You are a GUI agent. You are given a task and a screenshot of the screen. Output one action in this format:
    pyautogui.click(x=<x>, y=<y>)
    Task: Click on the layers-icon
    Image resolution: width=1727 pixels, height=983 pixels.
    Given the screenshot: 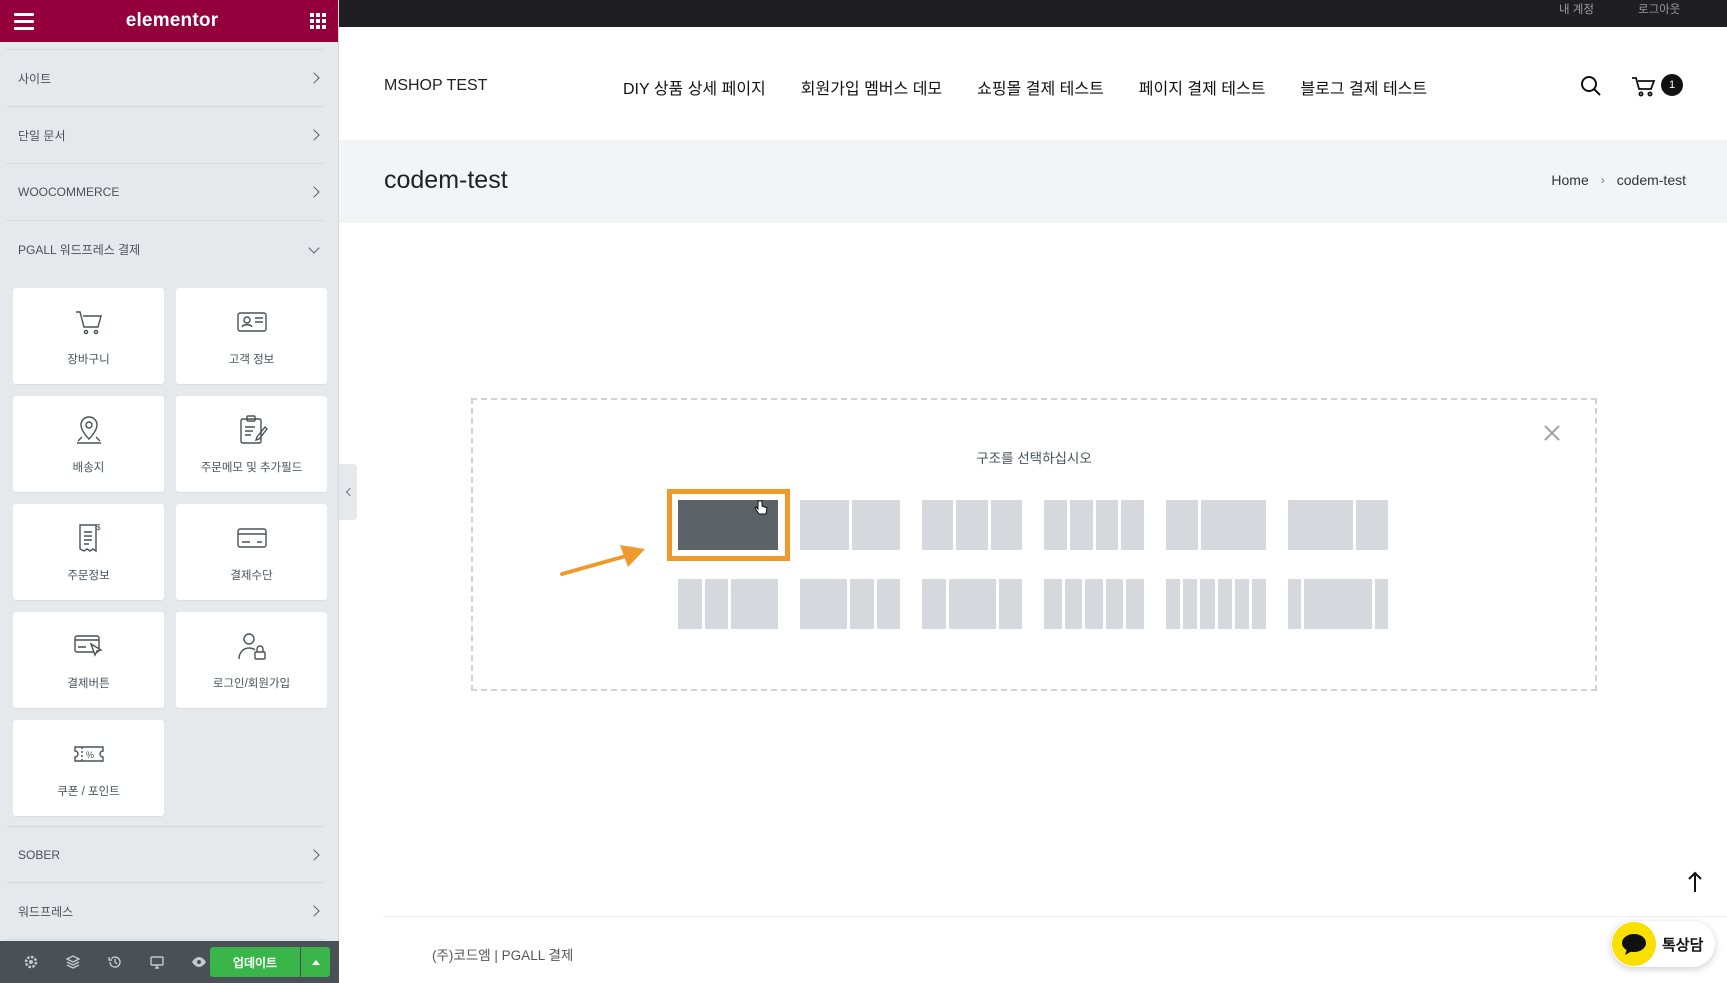 What is the action you would take?
    pyautogui.click(x=73, y=962)
    